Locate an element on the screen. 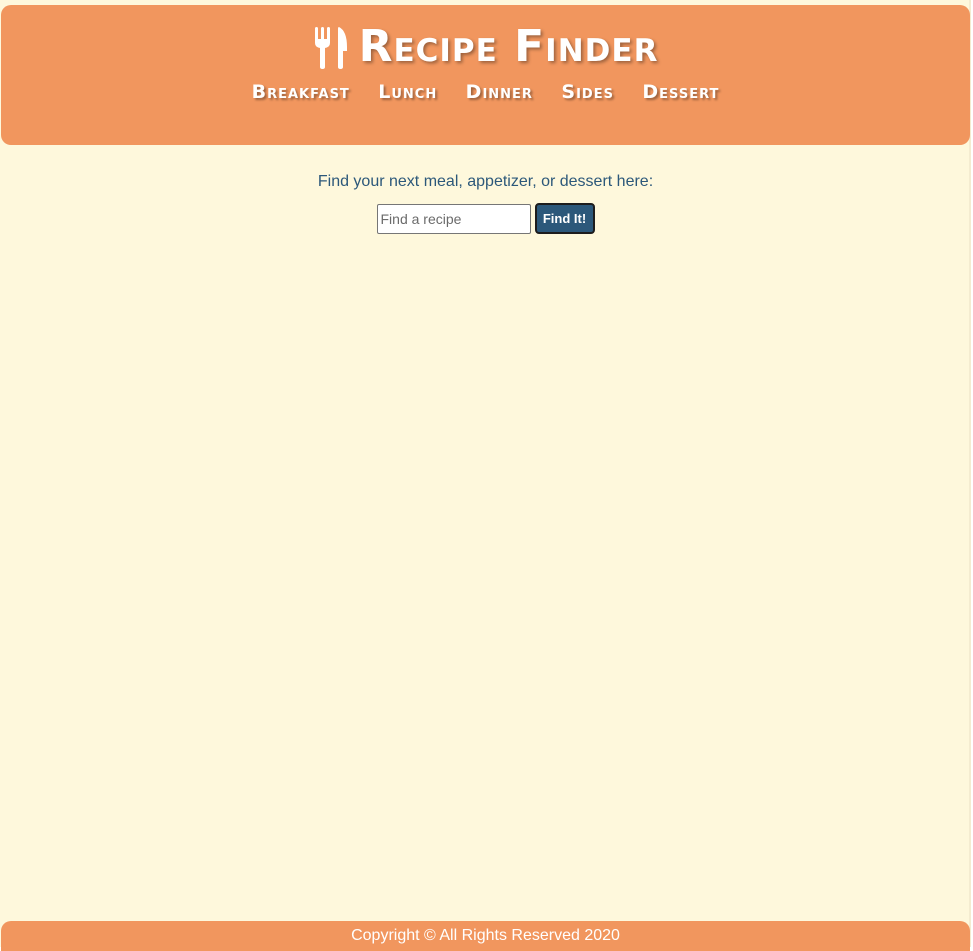  title-row: Recipe Finder is located at coordinates (485, 47).